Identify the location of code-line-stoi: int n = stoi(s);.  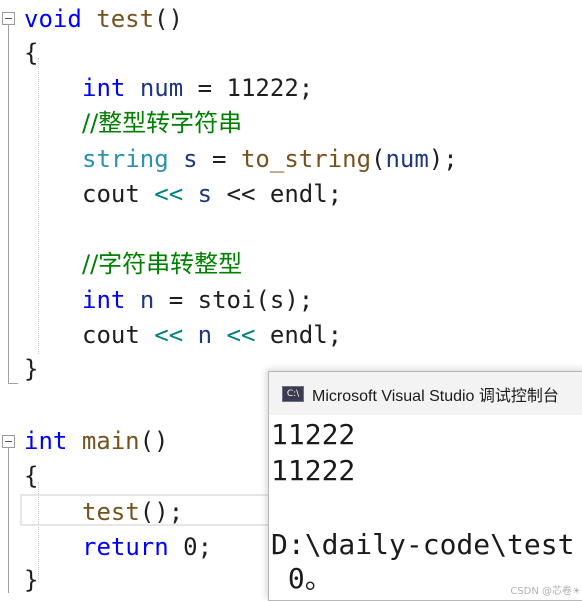
(197, 300).